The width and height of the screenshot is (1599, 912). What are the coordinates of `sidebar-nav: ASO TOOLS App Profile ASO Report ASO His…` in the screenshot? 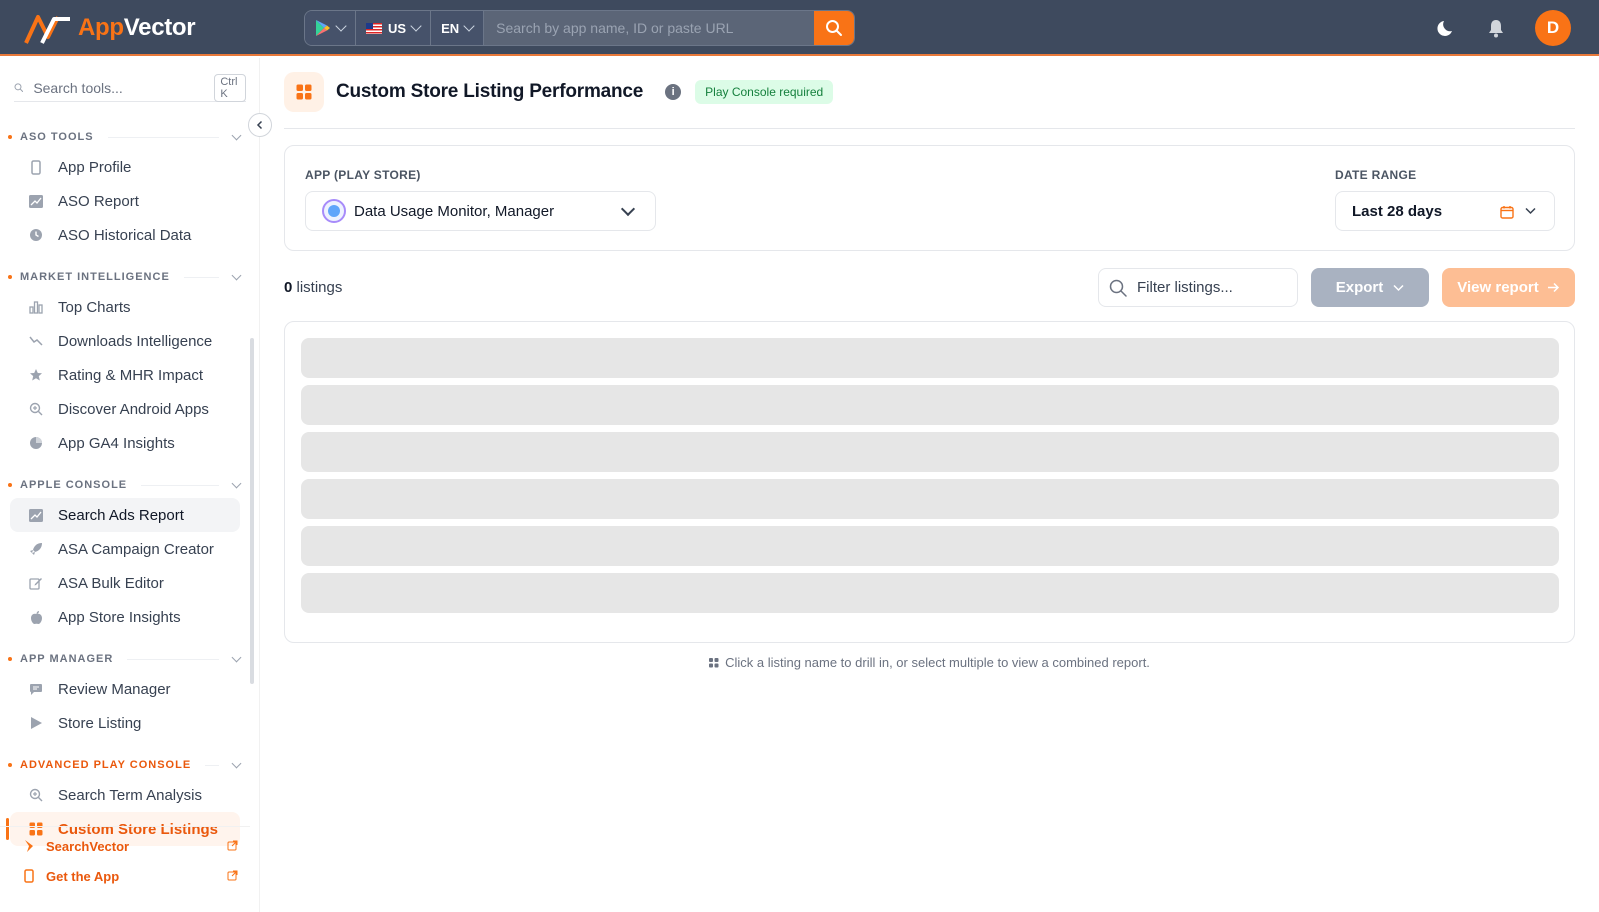 It's located at (125, 485).